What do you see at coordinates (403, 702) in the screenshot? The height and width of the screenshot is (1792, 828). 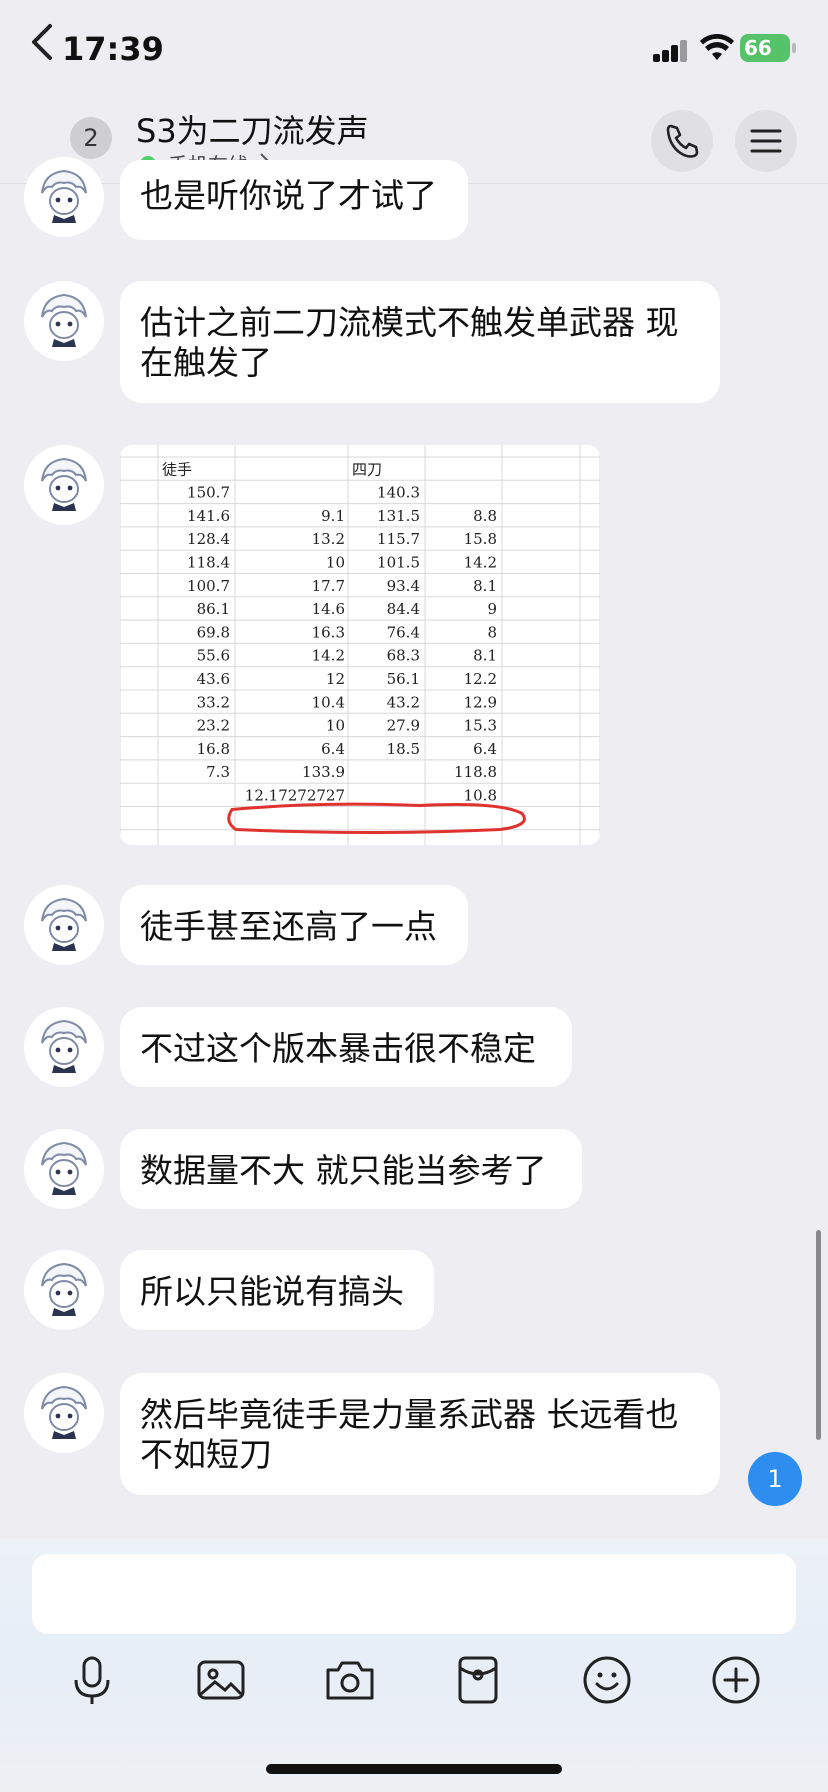 I see `sheet-cell: 43.2` at bounding box center [403, 702].